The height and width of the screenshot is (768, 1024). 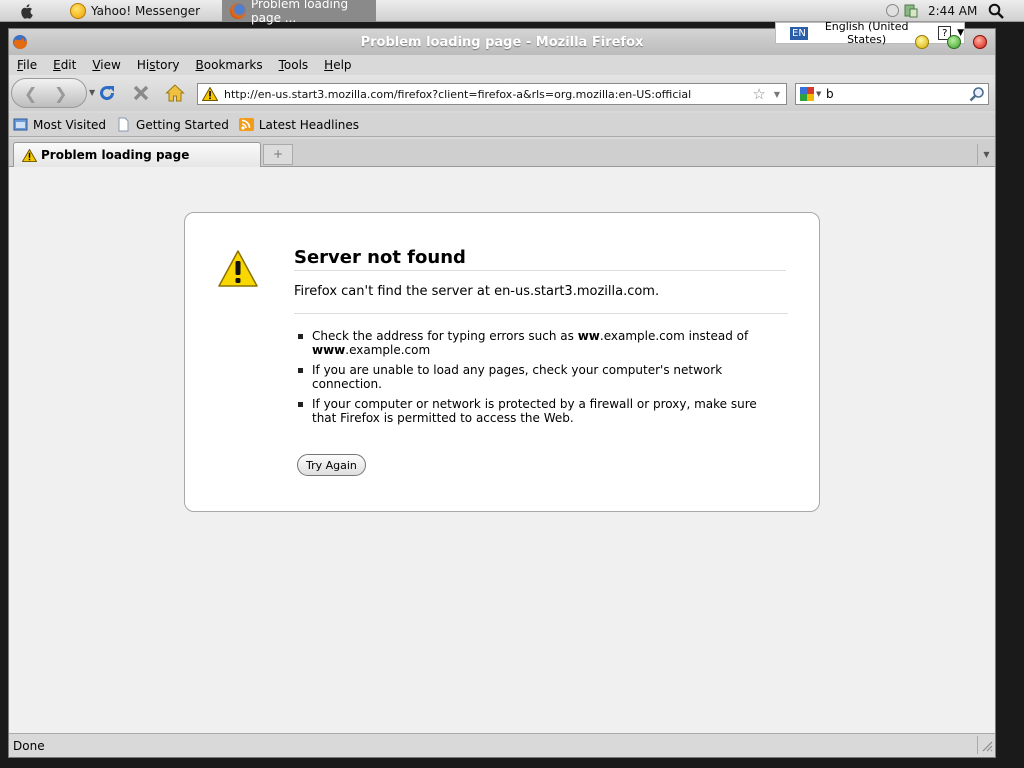 What do you see at coordinates (107, 93) in the screenshot?
I see `reload-icon` at bounding box center [107, 93].